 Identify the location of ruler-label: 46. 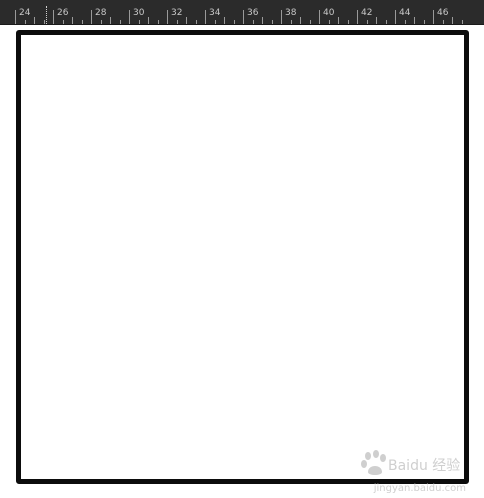
(443, 13).